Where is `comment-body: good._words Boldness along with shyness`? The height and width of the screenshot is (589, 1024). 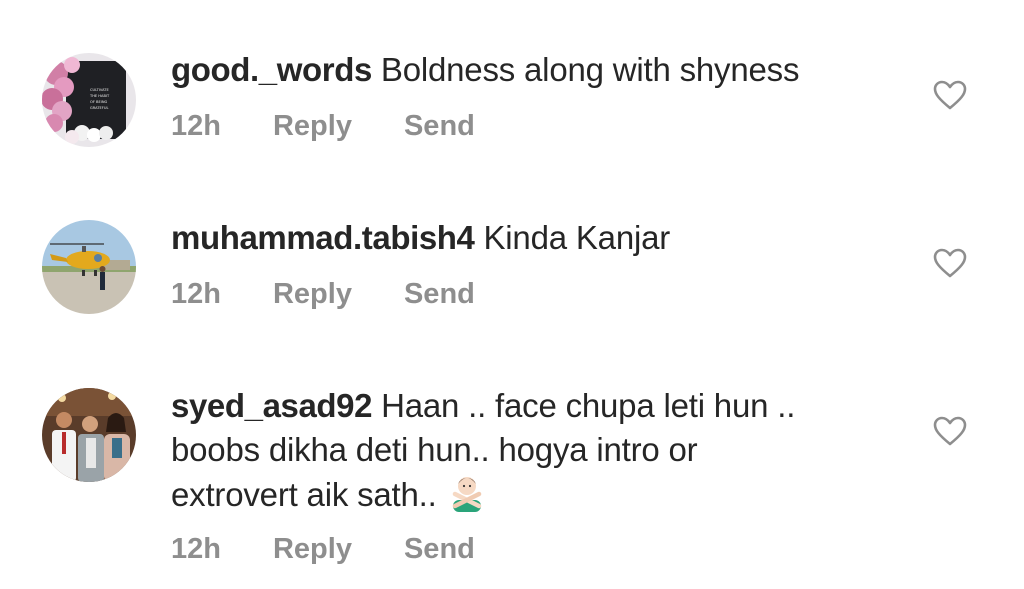 comment-body: good._words Boldness along with shyness is located at coordinates (531, 70).